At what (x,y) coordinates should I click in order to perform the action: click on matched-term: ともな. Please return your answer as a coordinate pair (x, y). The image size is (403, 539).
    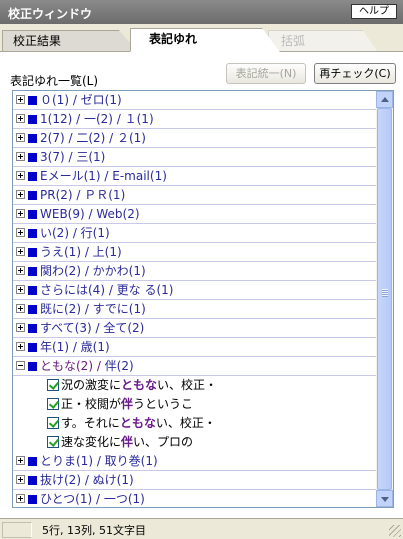
    Looking at the image, I should click on (137, 423).